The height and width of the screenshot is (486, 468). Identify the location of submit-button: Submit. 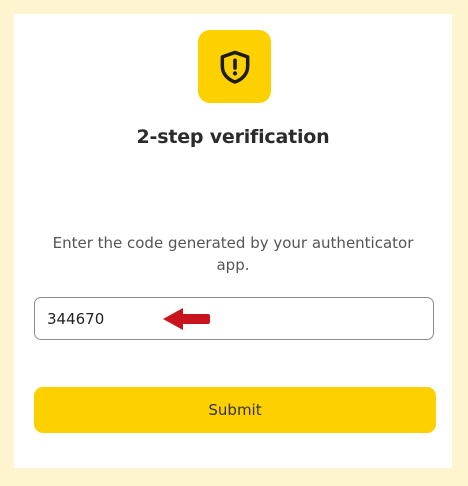
(235, 410).